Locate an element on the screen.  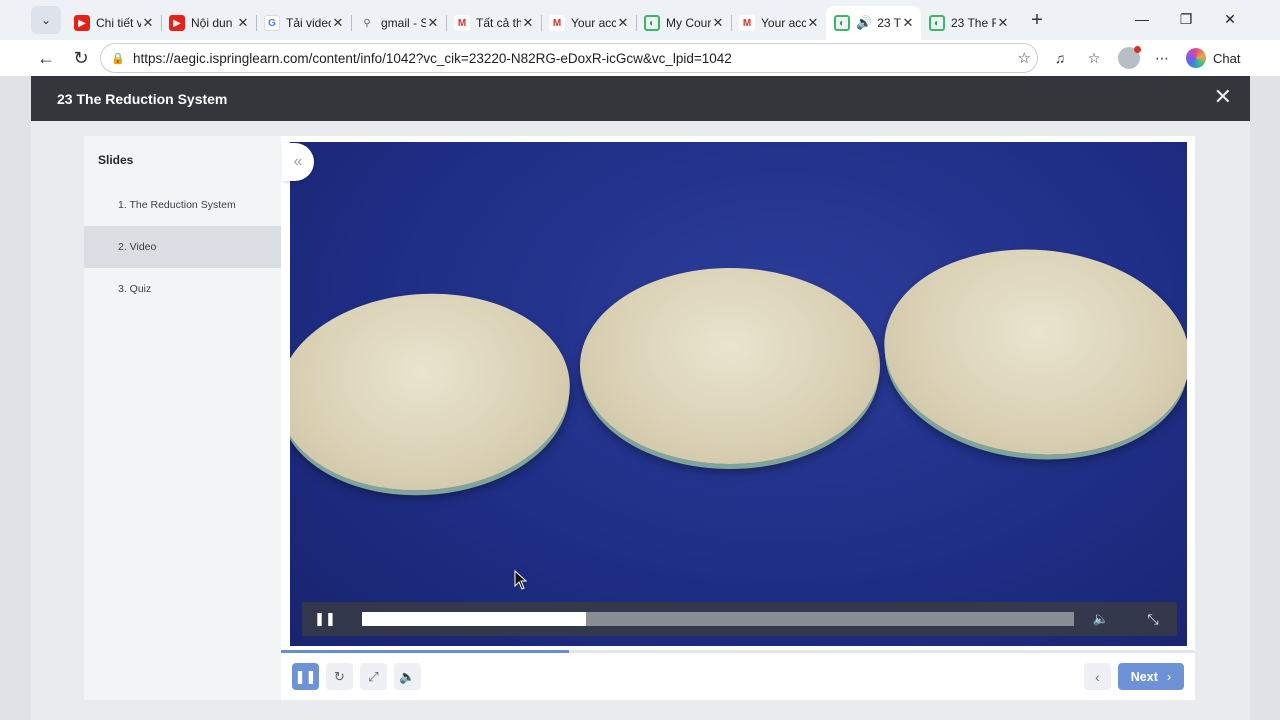
browser-tab: M Tất cả th ✕ is located at coordinates (493, 23).